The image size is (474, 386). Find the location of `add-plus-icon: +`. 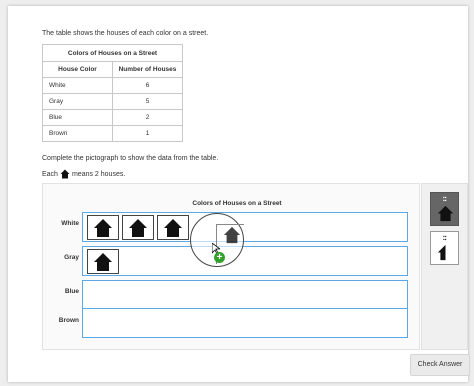

add-plus-icon: + is located at coordinates (219, 257).